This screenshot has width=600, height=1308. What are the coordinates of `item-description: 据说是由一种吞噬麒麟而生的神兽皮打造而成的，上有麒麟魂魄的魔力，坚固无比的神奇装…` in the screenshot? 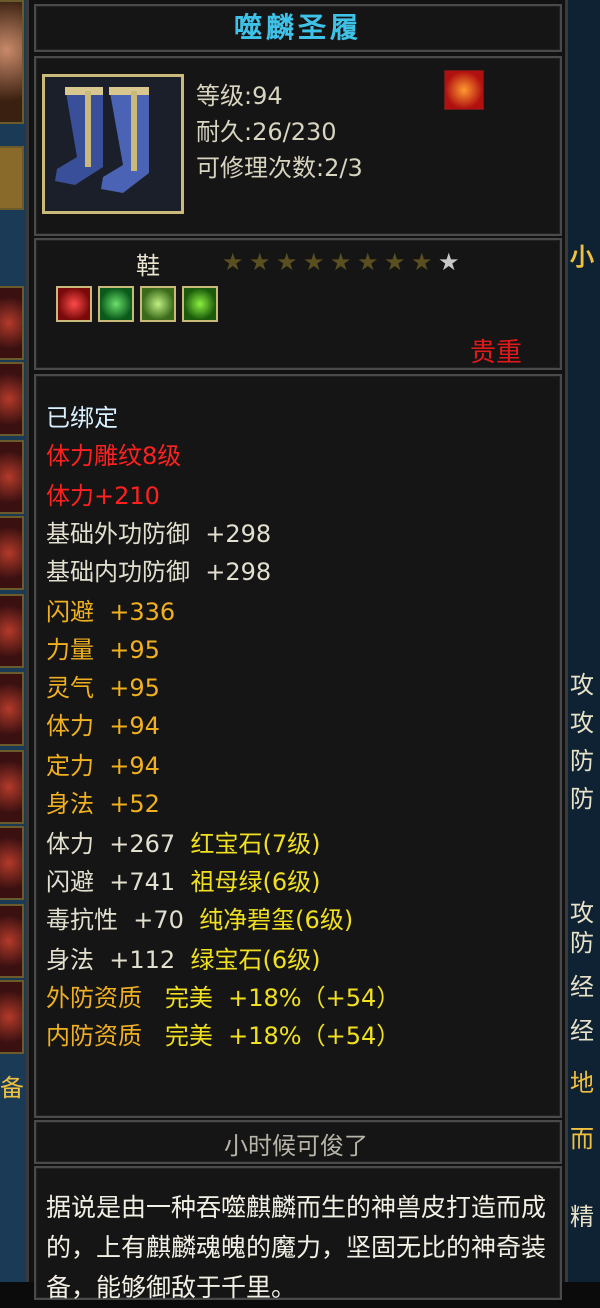 It's located at (296, 1247).